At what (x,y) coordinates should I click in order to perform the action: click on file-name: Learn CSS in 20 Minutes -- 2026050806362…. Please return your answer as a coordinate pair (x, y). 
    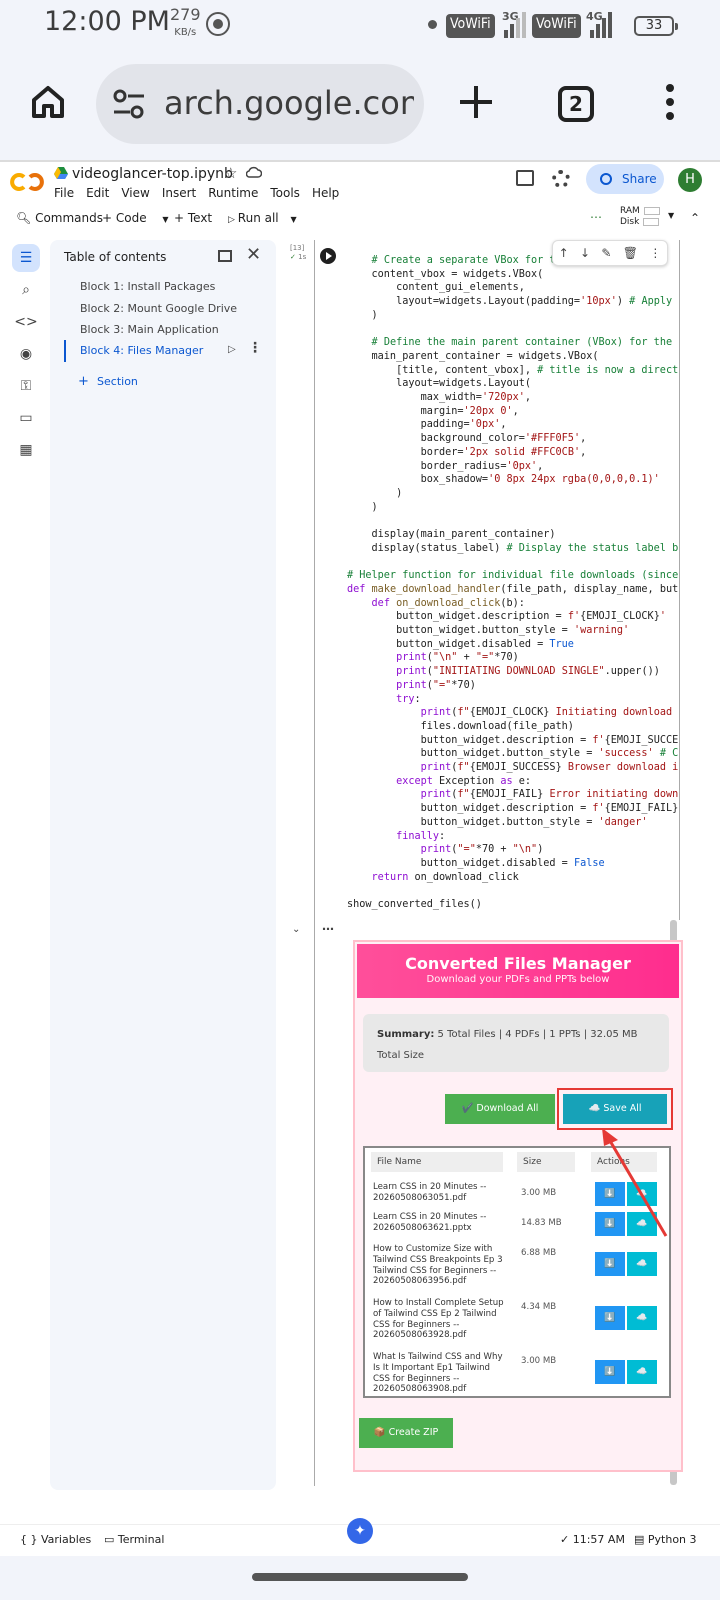
    Looking at the image, I should click on (430, 1222).